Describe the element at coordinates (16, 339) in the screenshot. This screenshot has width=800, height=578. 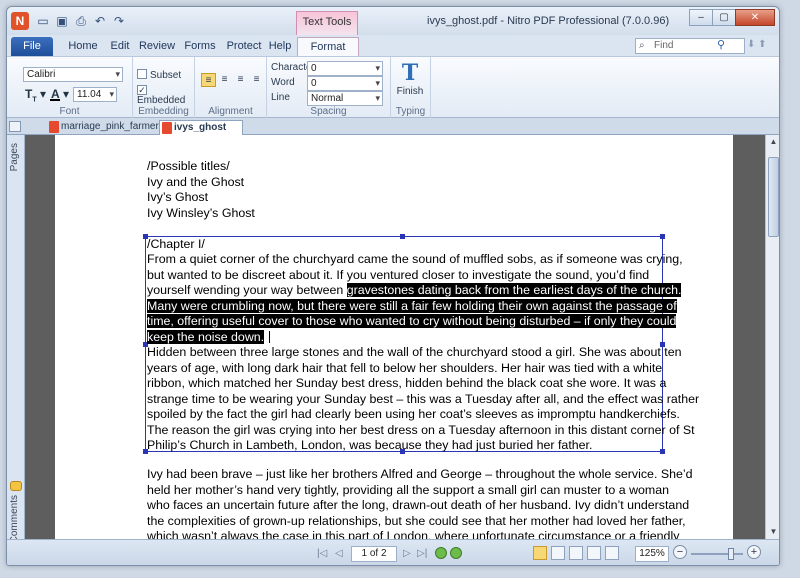
I see `side-panel: Pages Comments` at that location.